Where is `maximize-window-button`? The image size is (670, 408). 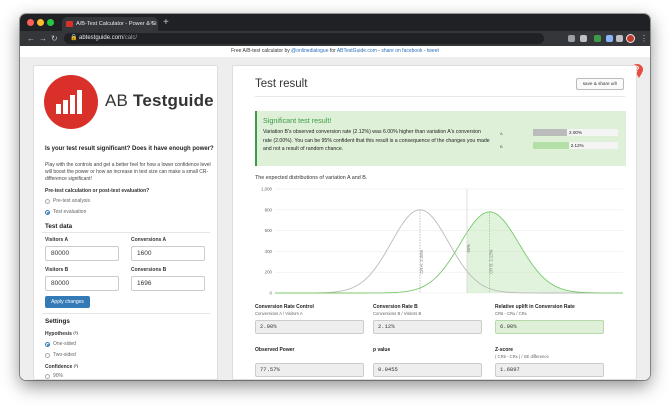
maximize-window-button is located at coordinates (50, 22).